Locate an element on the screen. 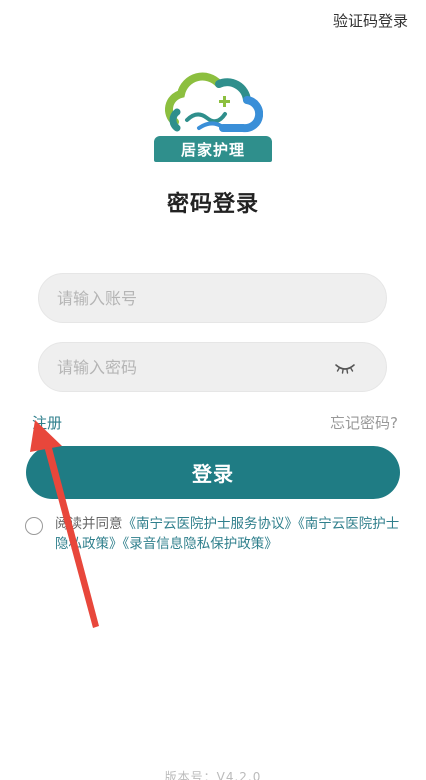 The height and width of the screenshot is (780, 426). password-input is located at coordinates (184, 367).